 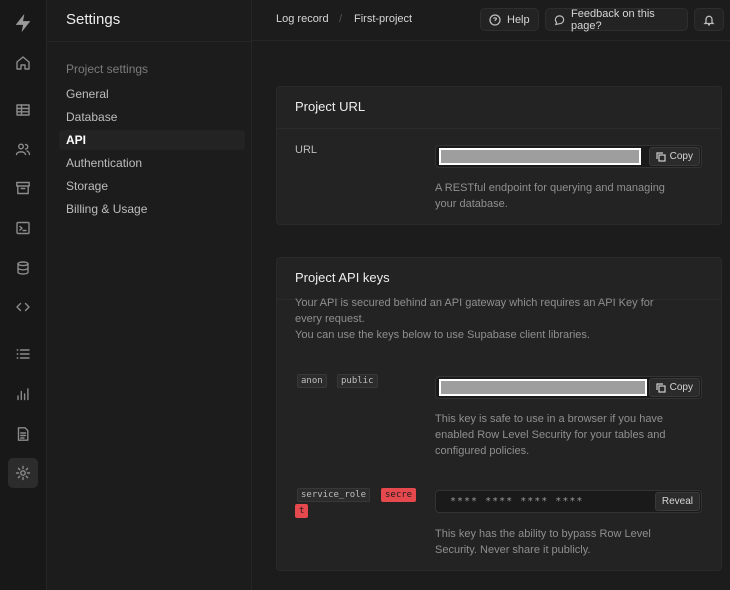 I want to click on copy-url-label: Copy, so click(x=681, y=156).